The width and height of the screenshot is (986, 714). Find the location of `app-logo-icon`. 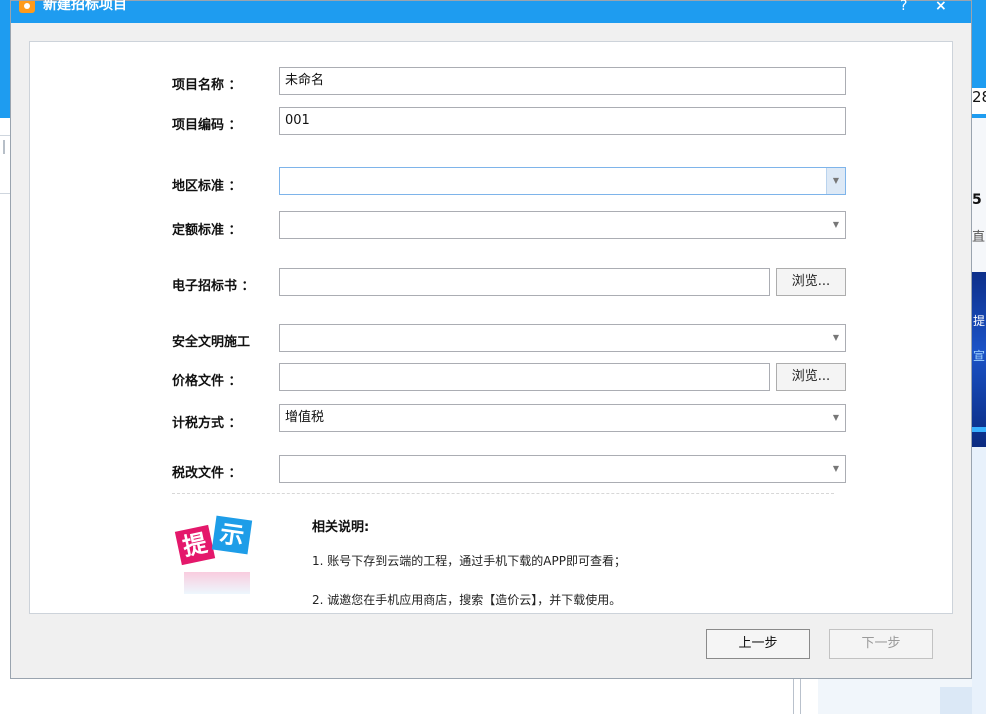

app-logo-icon is located at coordinates (27, 7).